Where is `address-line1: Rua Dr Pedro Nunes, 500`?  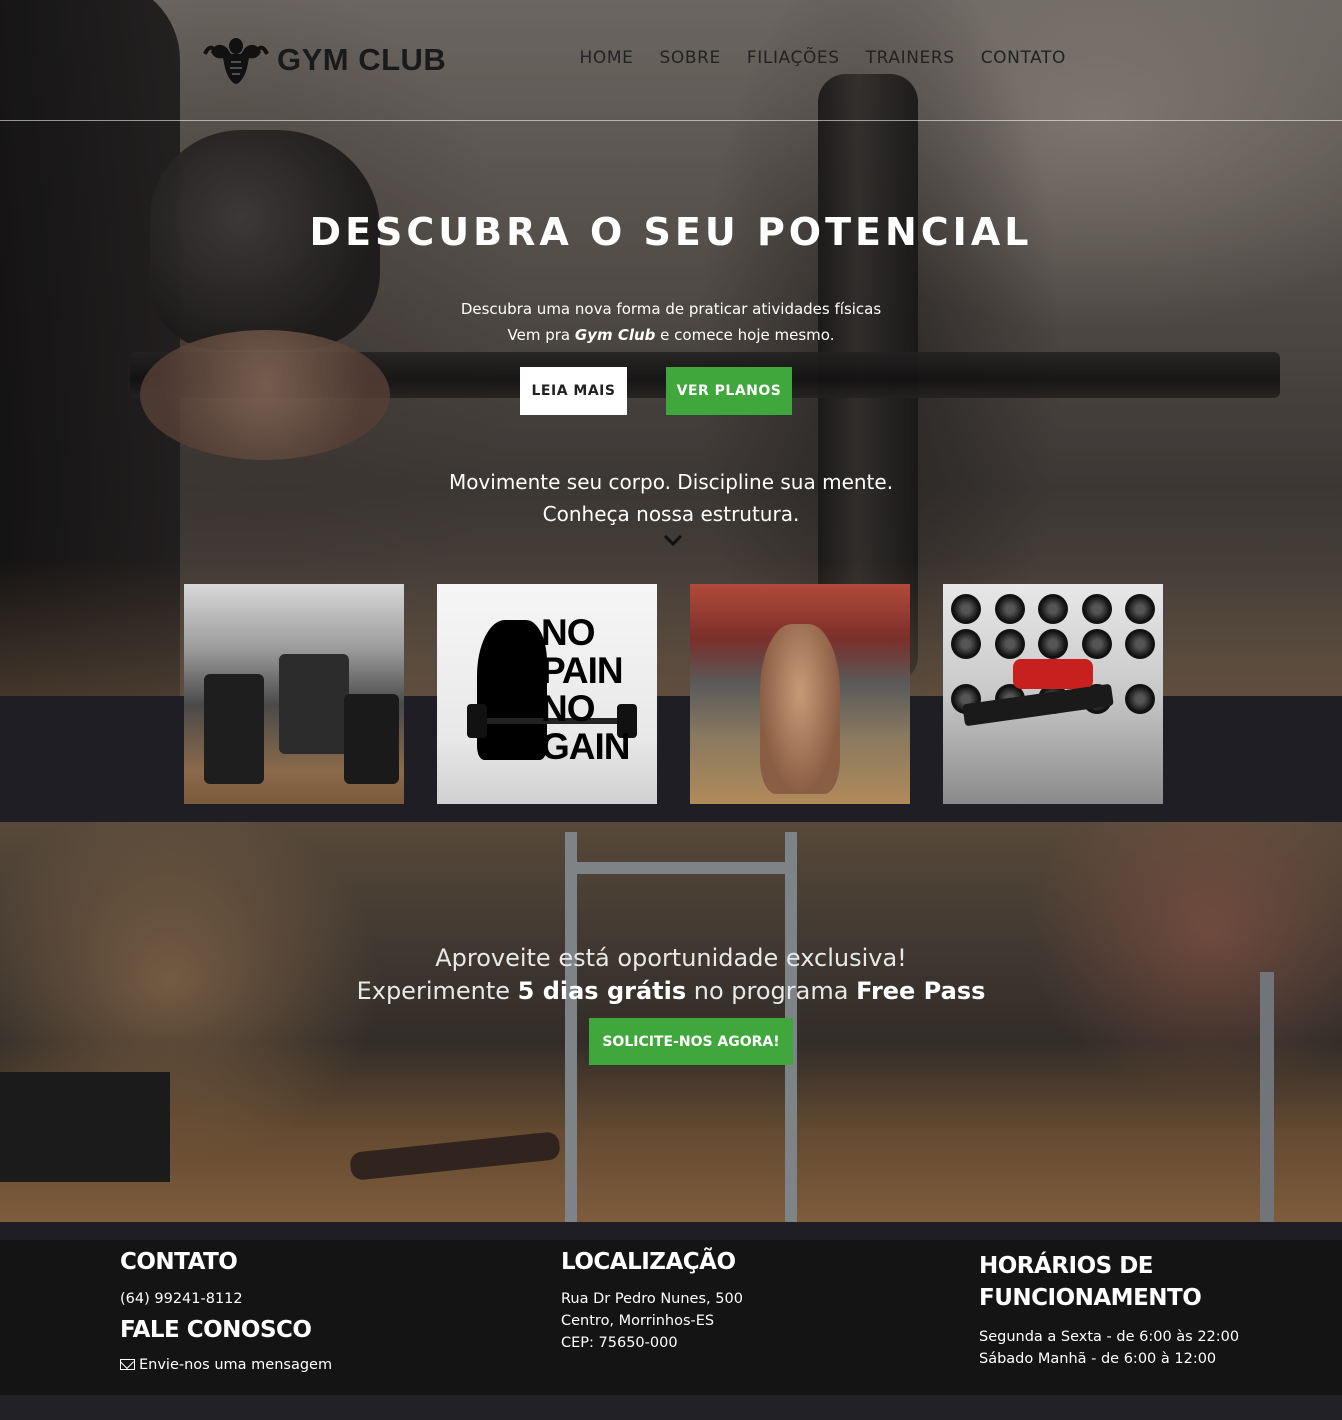
address-line1: Rua Dr Pedro Nunes, 500 is located at coordinates (652, 1299).